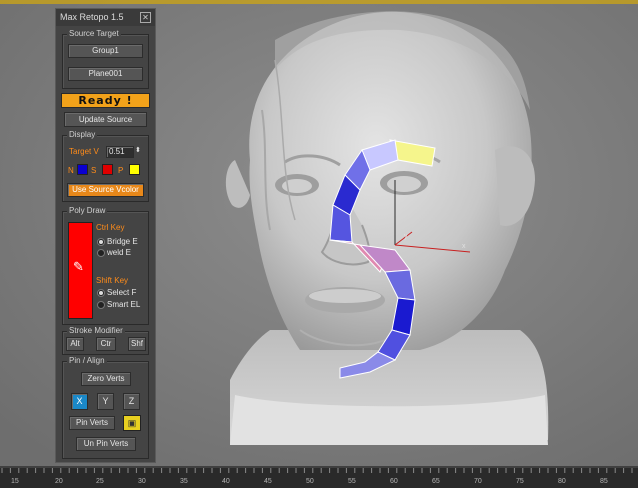 This screenshot has width=638, height=488. What do you see at coordinates (79, 401) in the screenshot?
I see `axis-x-button: X` at bounding box center [79, 401].